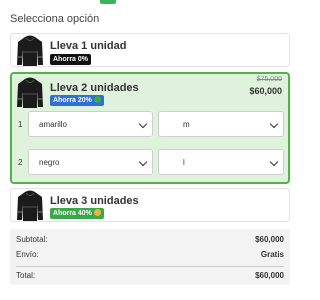  What do you see at coordinates (150, 205) in the screenshot?
I see `option-3-units: Lleva 3 unidades Ahorra 40%` at bounding box center [150, 205].